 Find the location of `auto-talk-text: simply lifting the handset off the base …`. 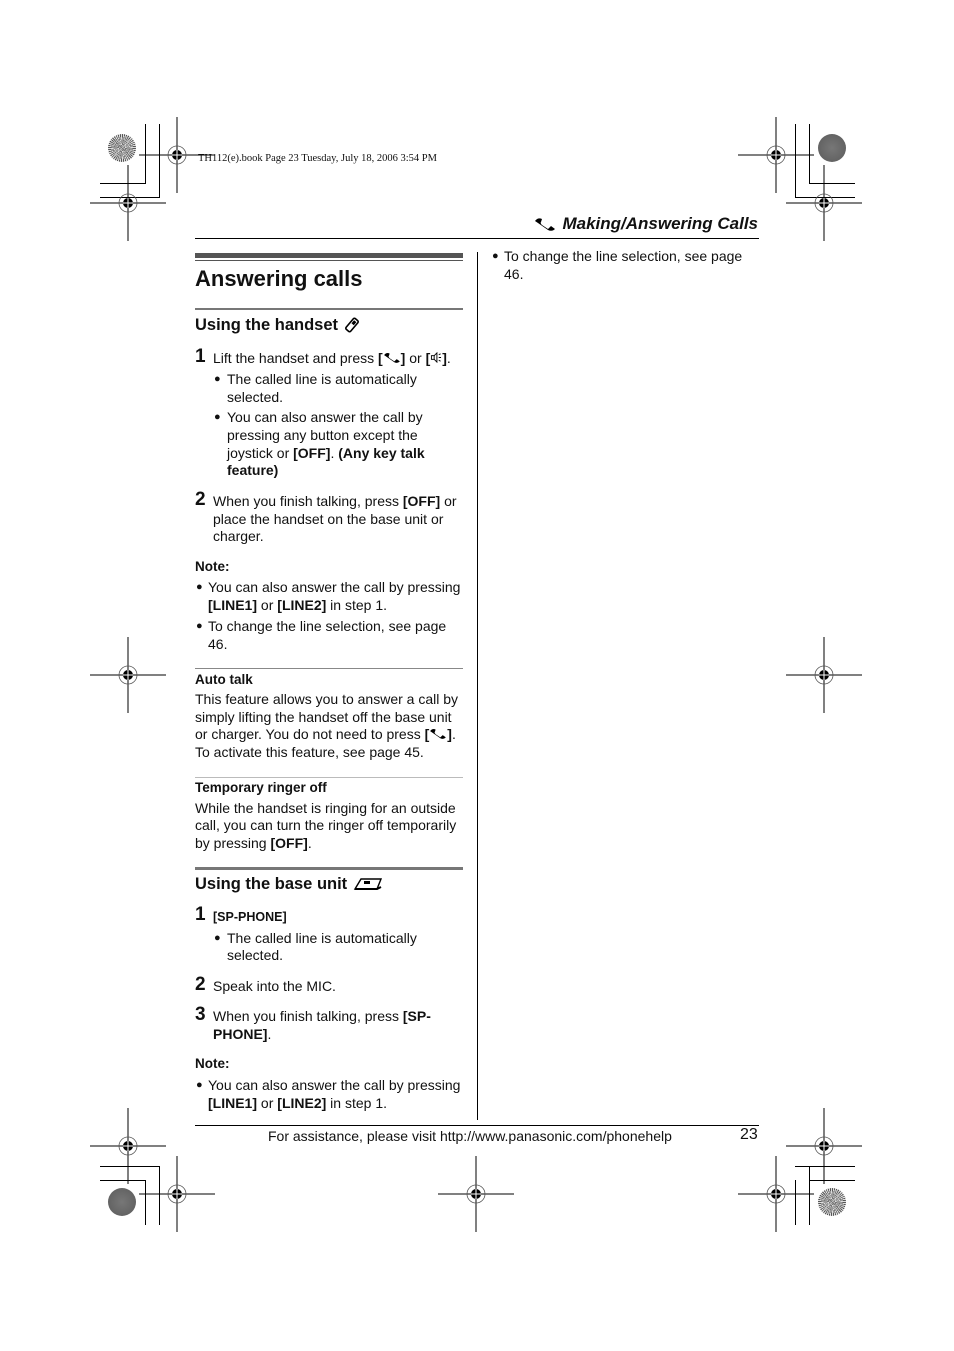

auto-talk-text: simply lifting the handset off the base … is located at coordinates (323, 717).